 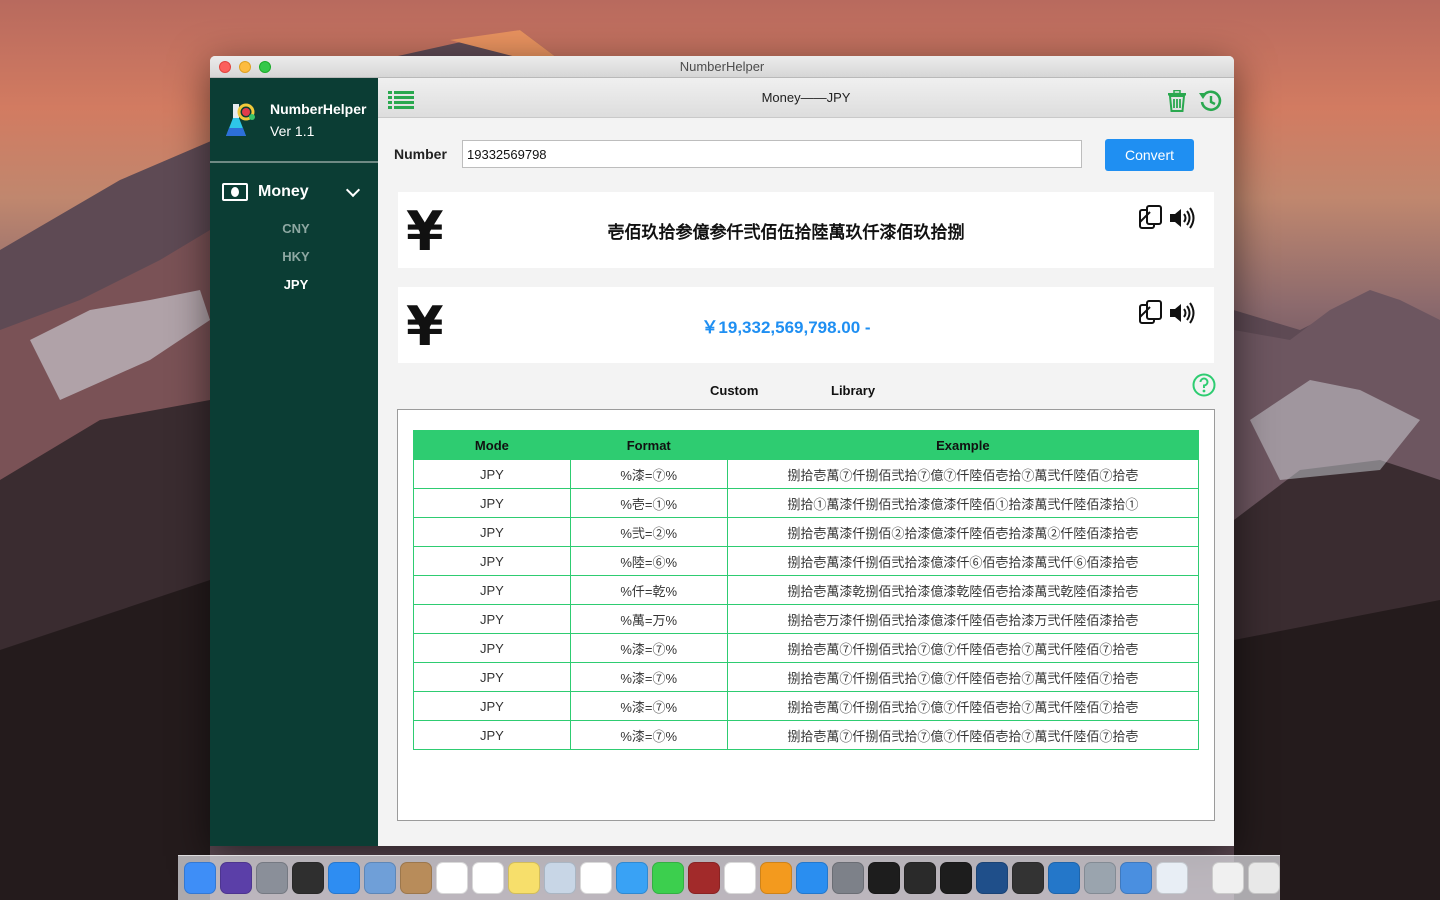 I want to click on app-version: Ver 1.1, so click(x=292, y=130).